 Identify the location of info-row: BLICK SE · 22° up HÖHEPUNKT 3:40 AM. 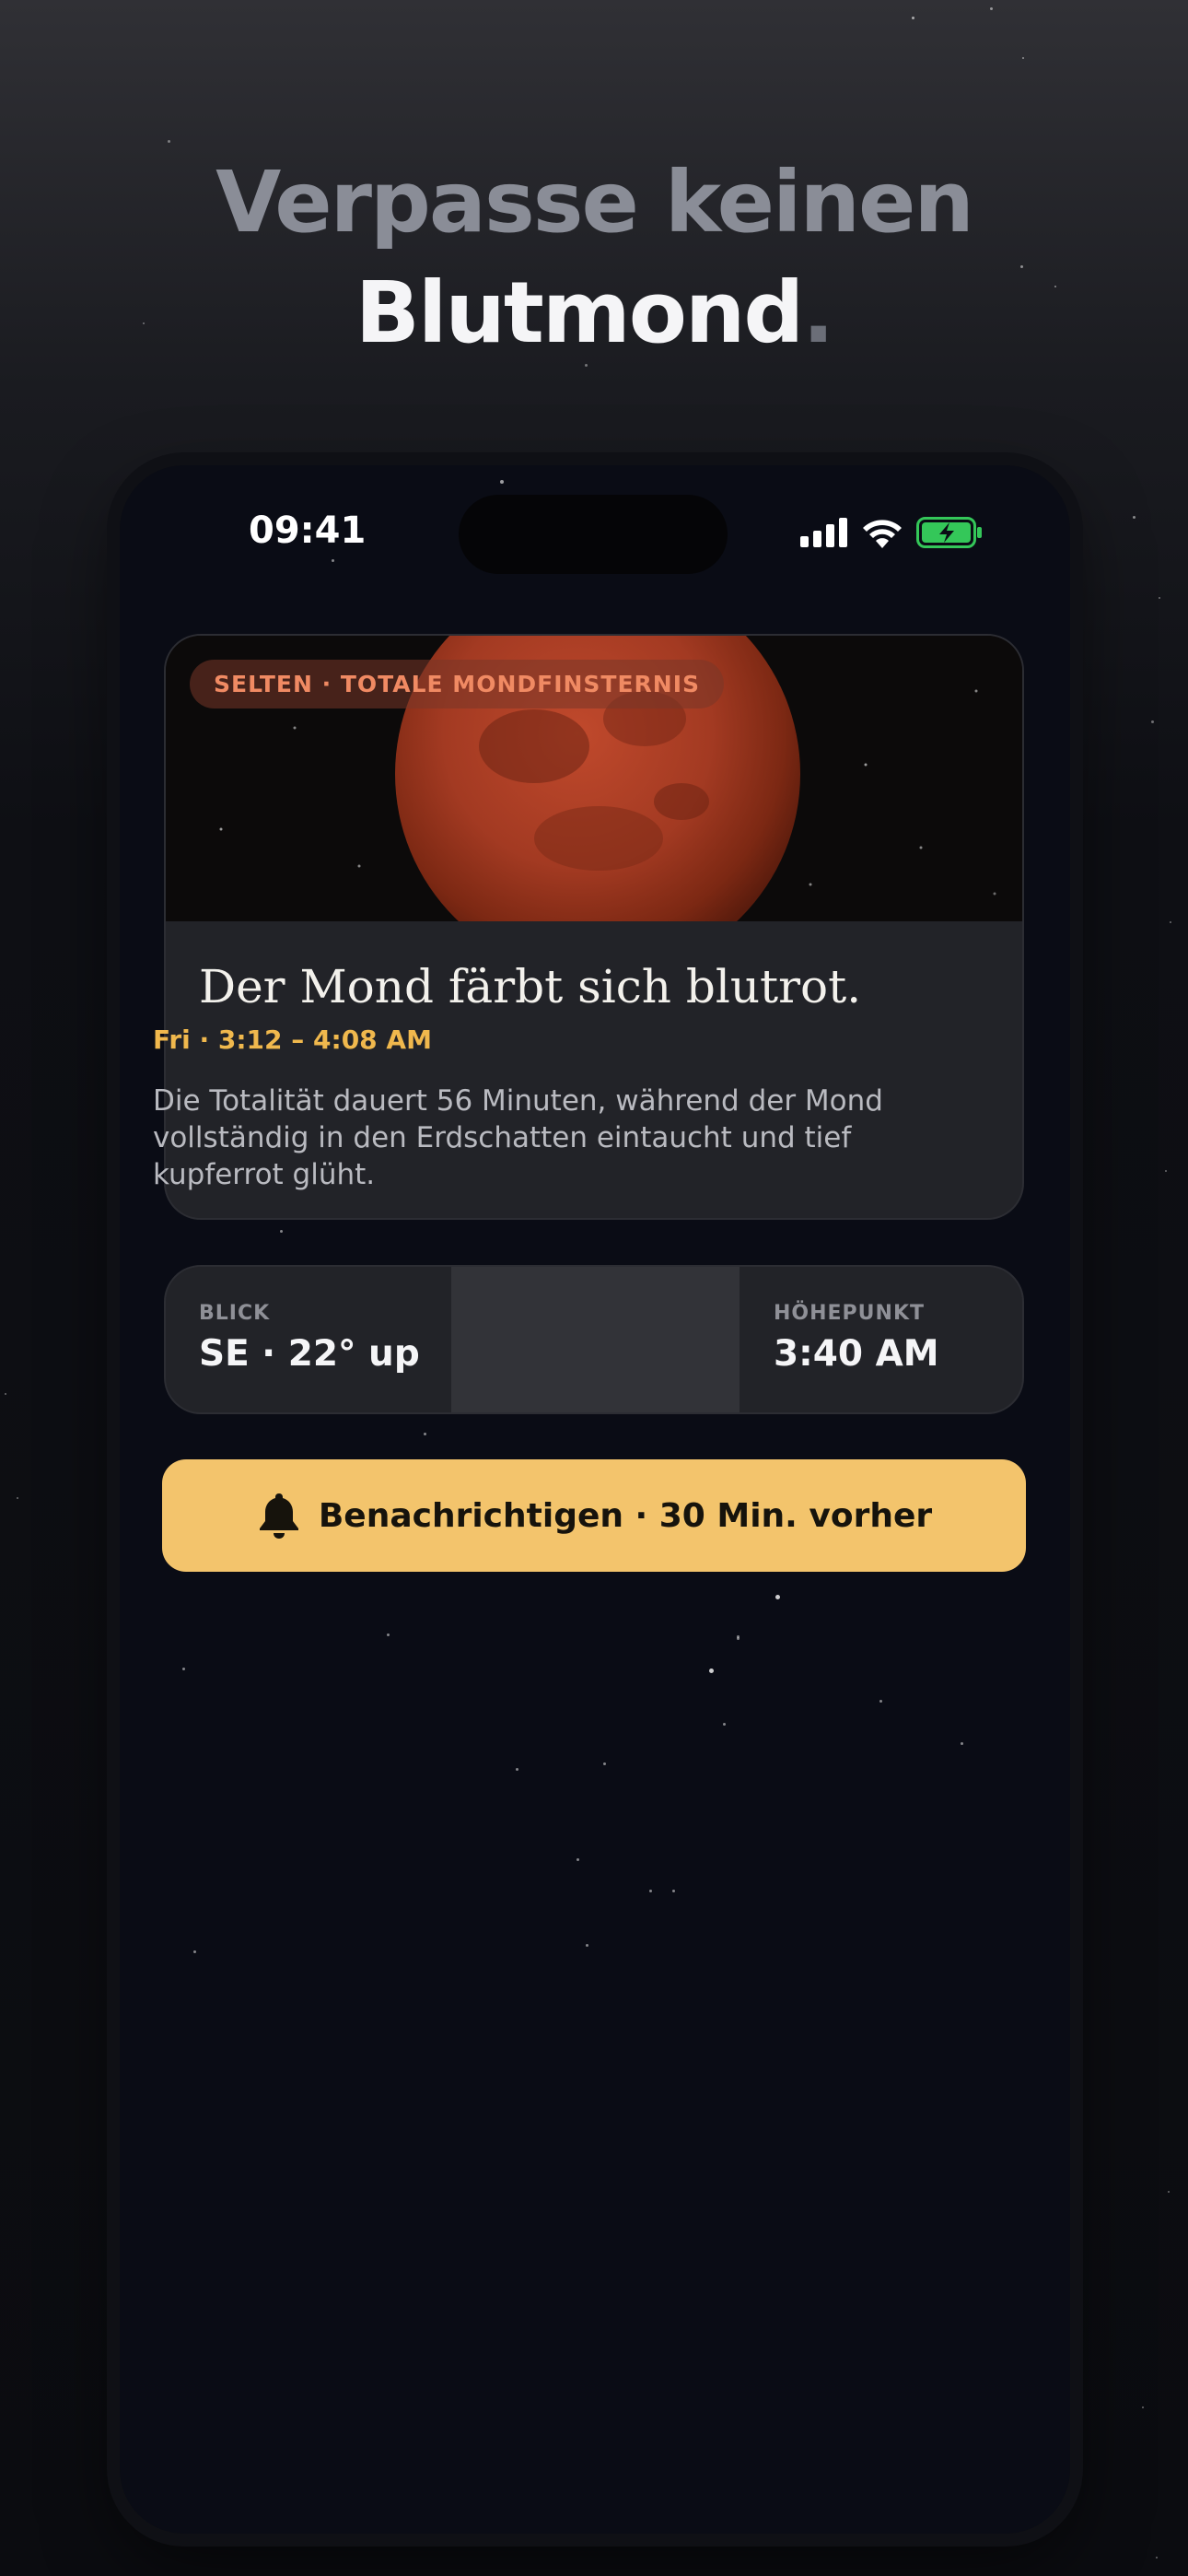
(594, 1339).